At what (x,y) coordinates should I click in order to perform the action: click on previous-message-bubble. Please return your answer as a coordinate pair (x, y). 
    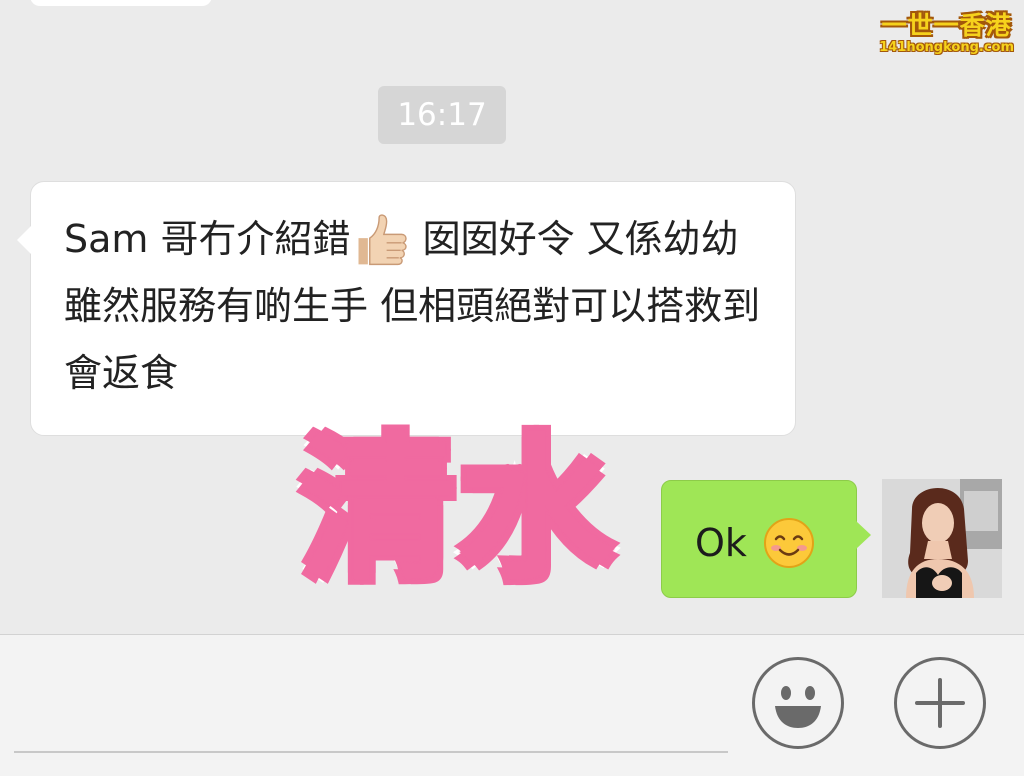
    Looking at the image, I should click on (121, 3).